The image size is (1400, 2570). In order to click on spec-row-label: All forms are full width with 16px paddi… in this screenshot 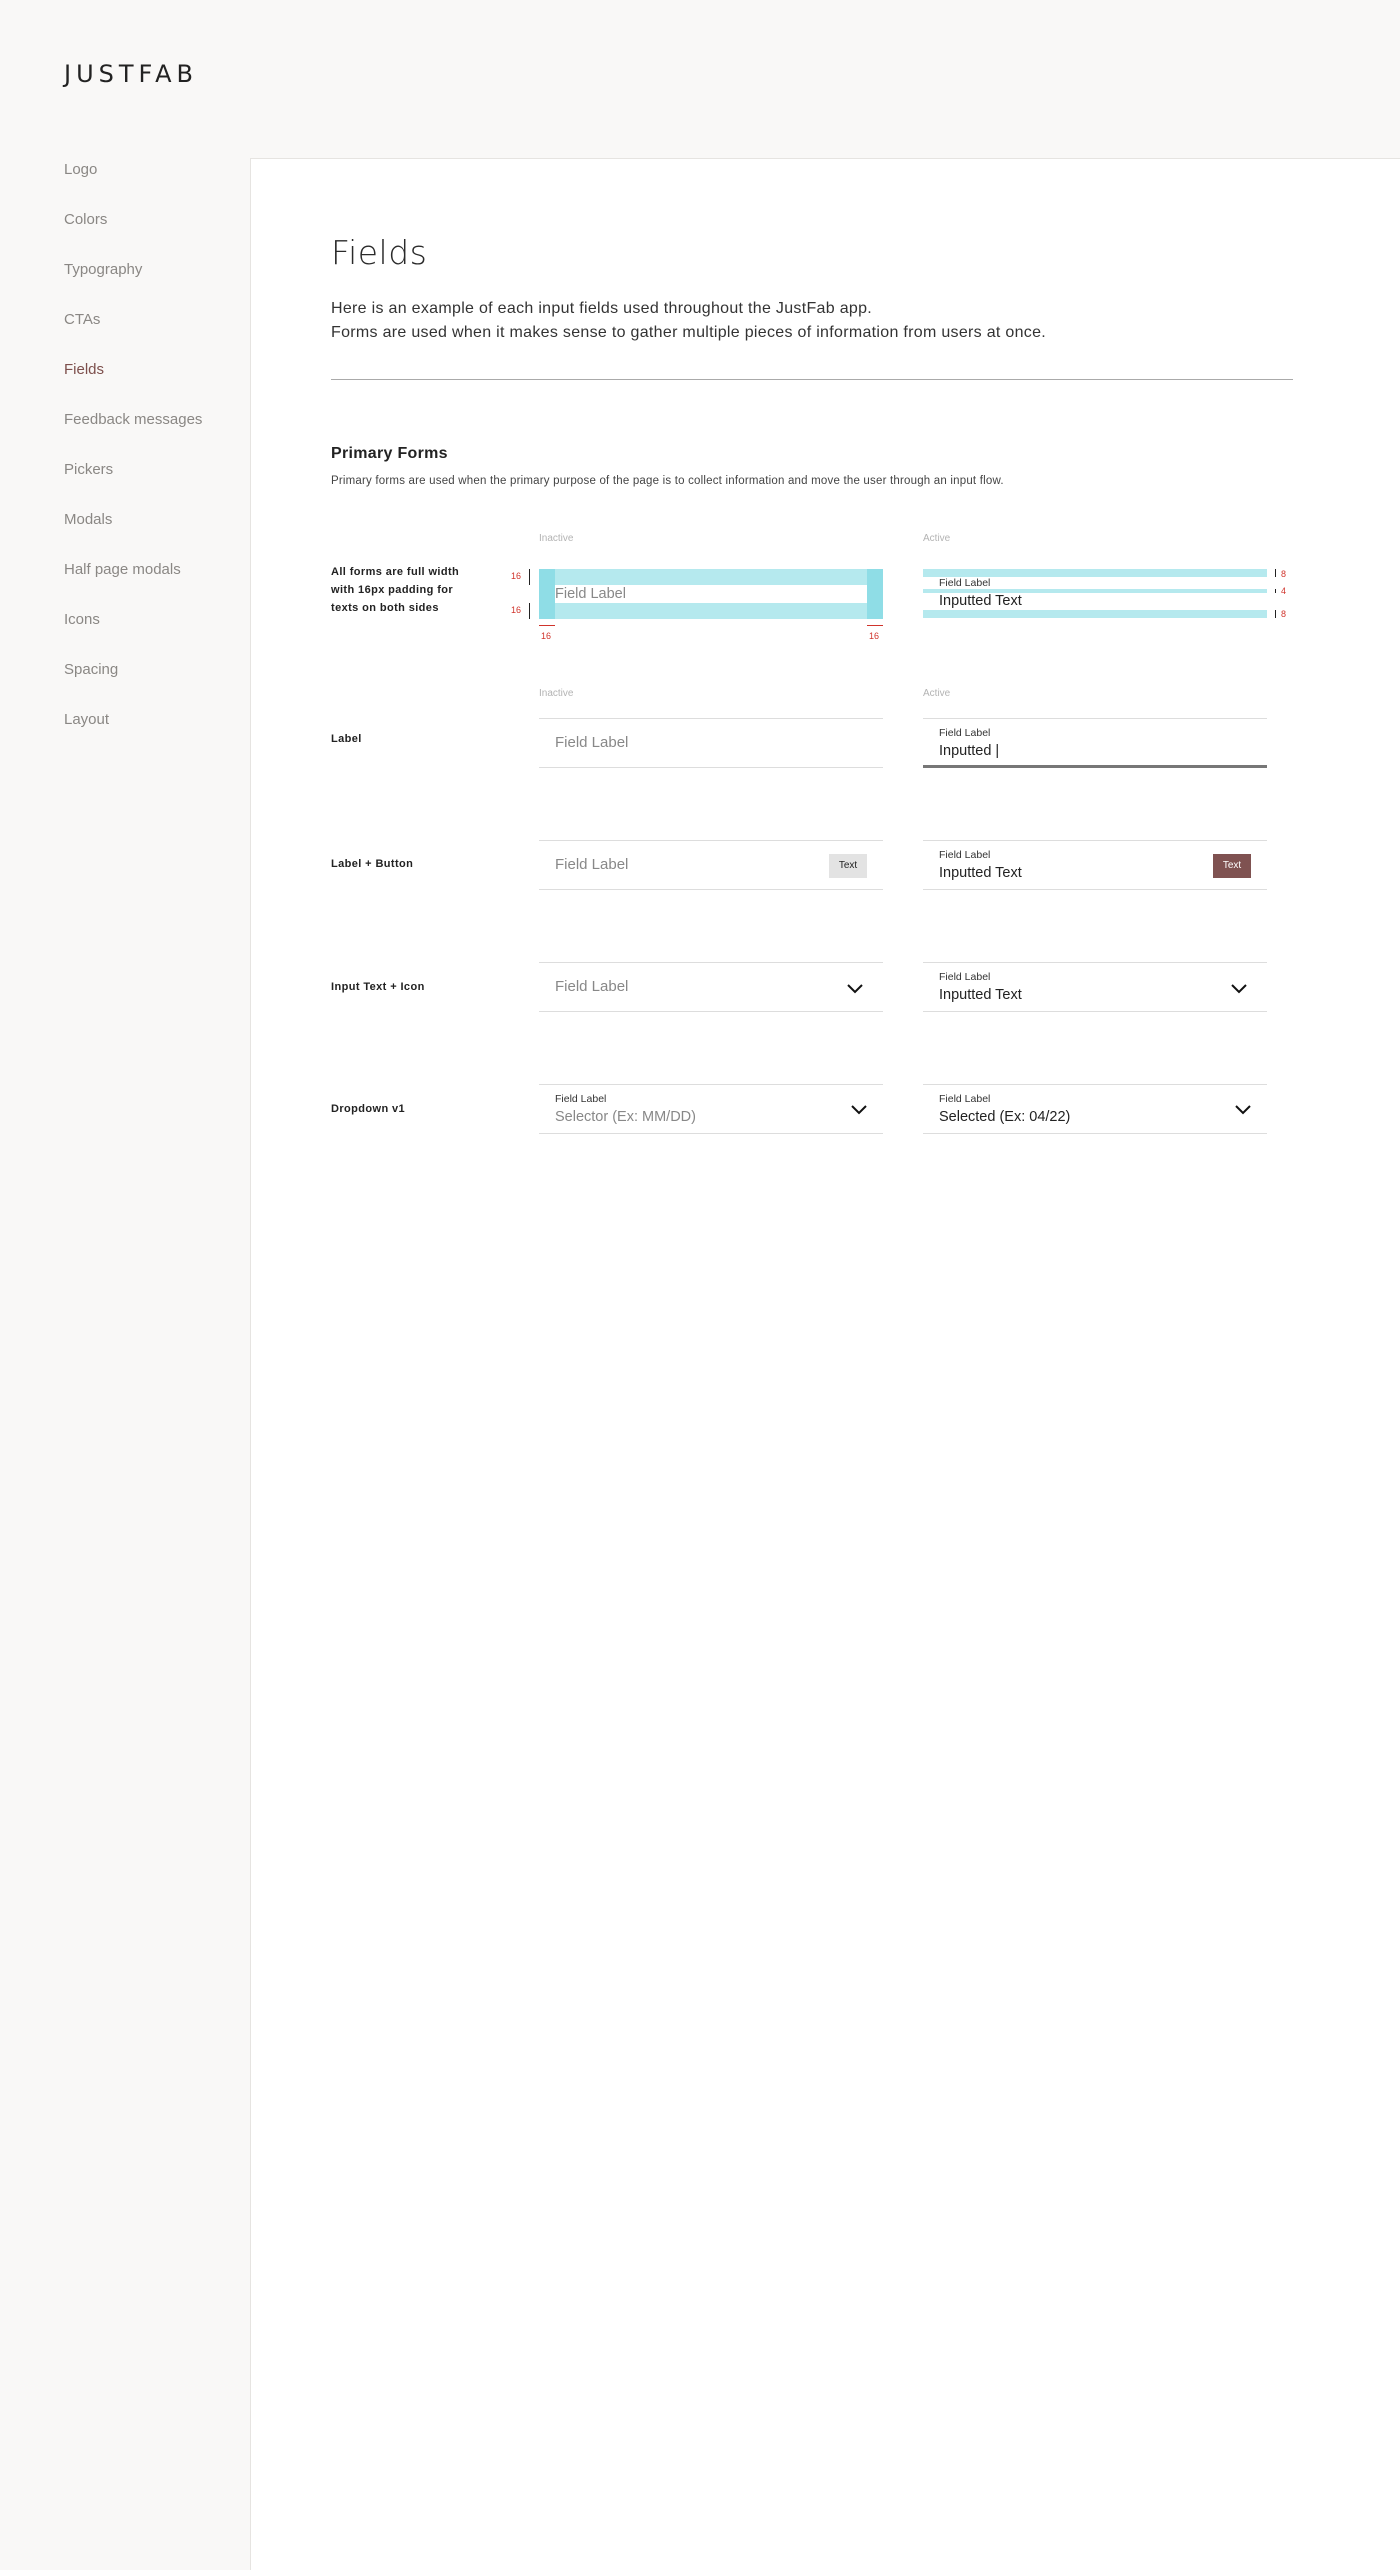, I will do `click(406, 590)`.